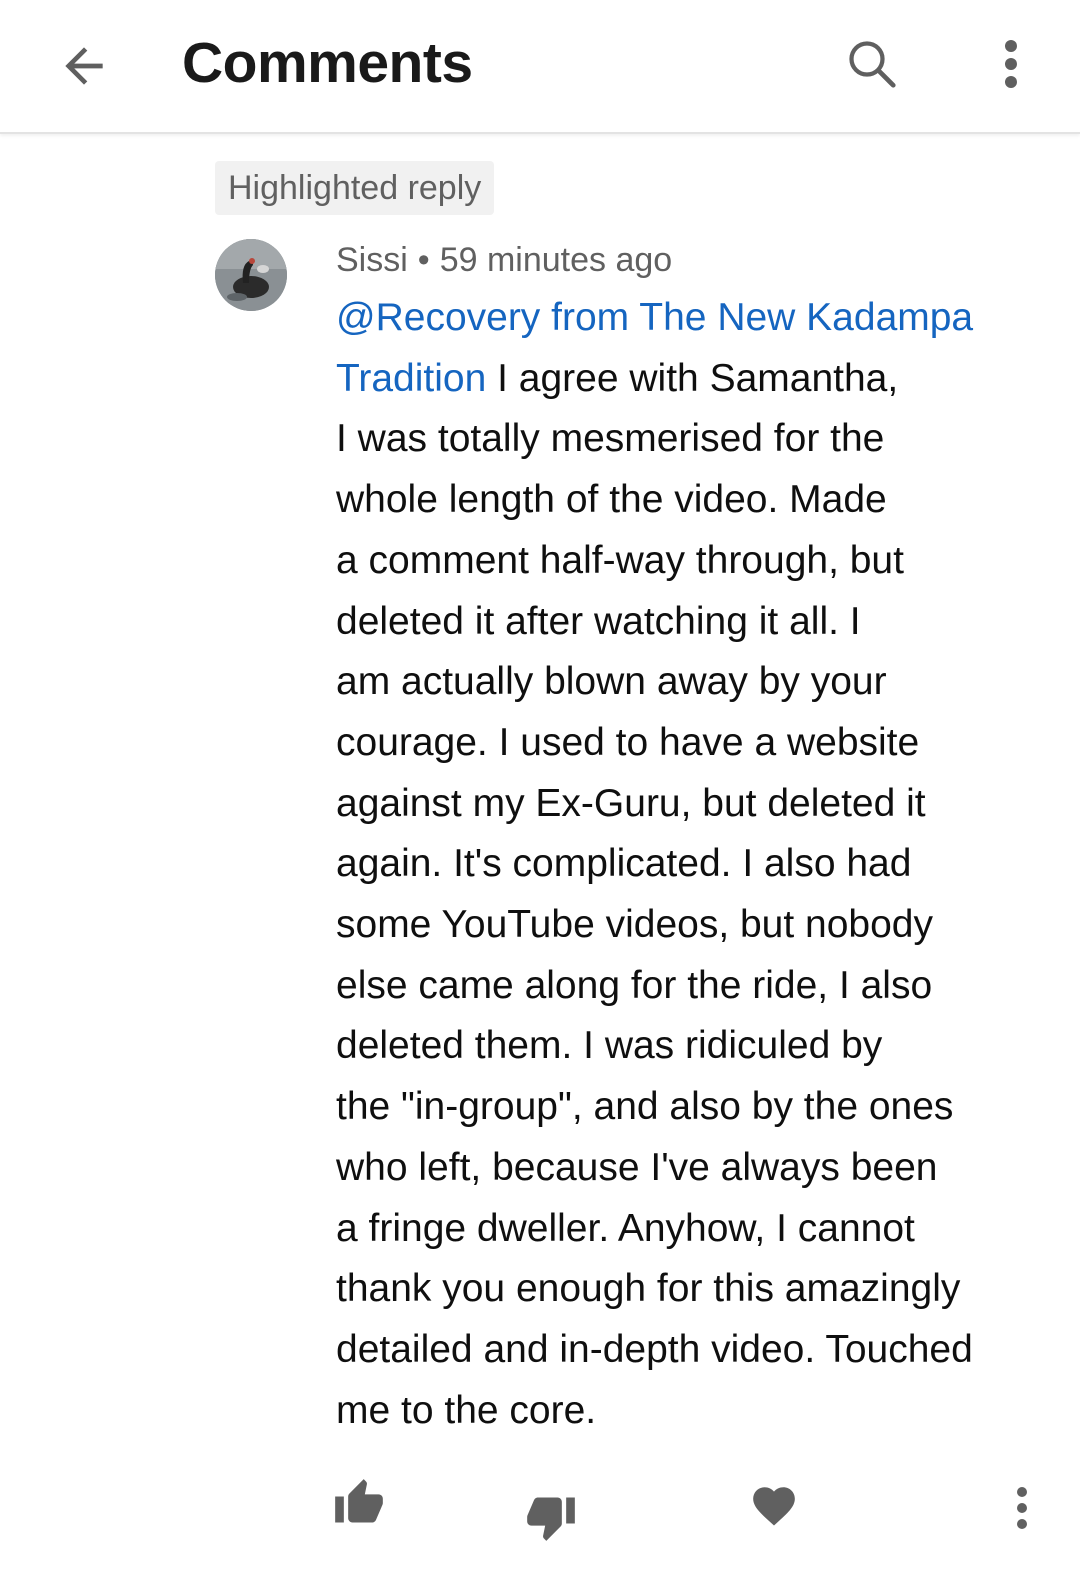  Describe the element at coordinates (466, 1410) in the screenshot. I see `comment-line: me to the core.` at that location.